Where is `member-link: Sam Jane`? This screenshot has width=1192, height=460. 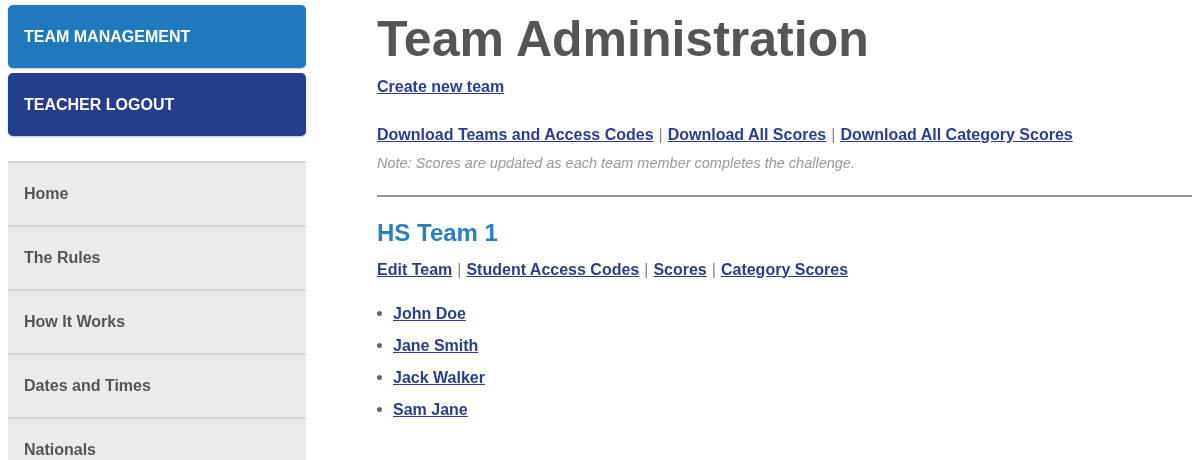
member-link: Sam Jane is located at coordinates (430, 409).